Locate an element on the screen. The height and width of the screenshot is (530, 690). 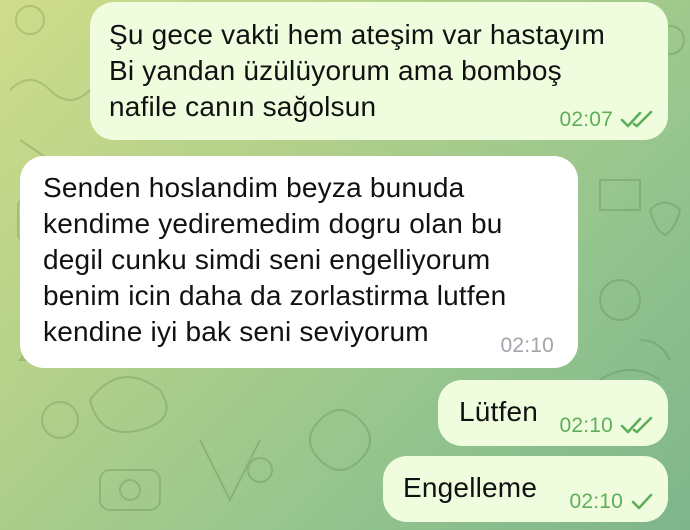
message-text-line: Engelleme is located at coordinates (470, 487).